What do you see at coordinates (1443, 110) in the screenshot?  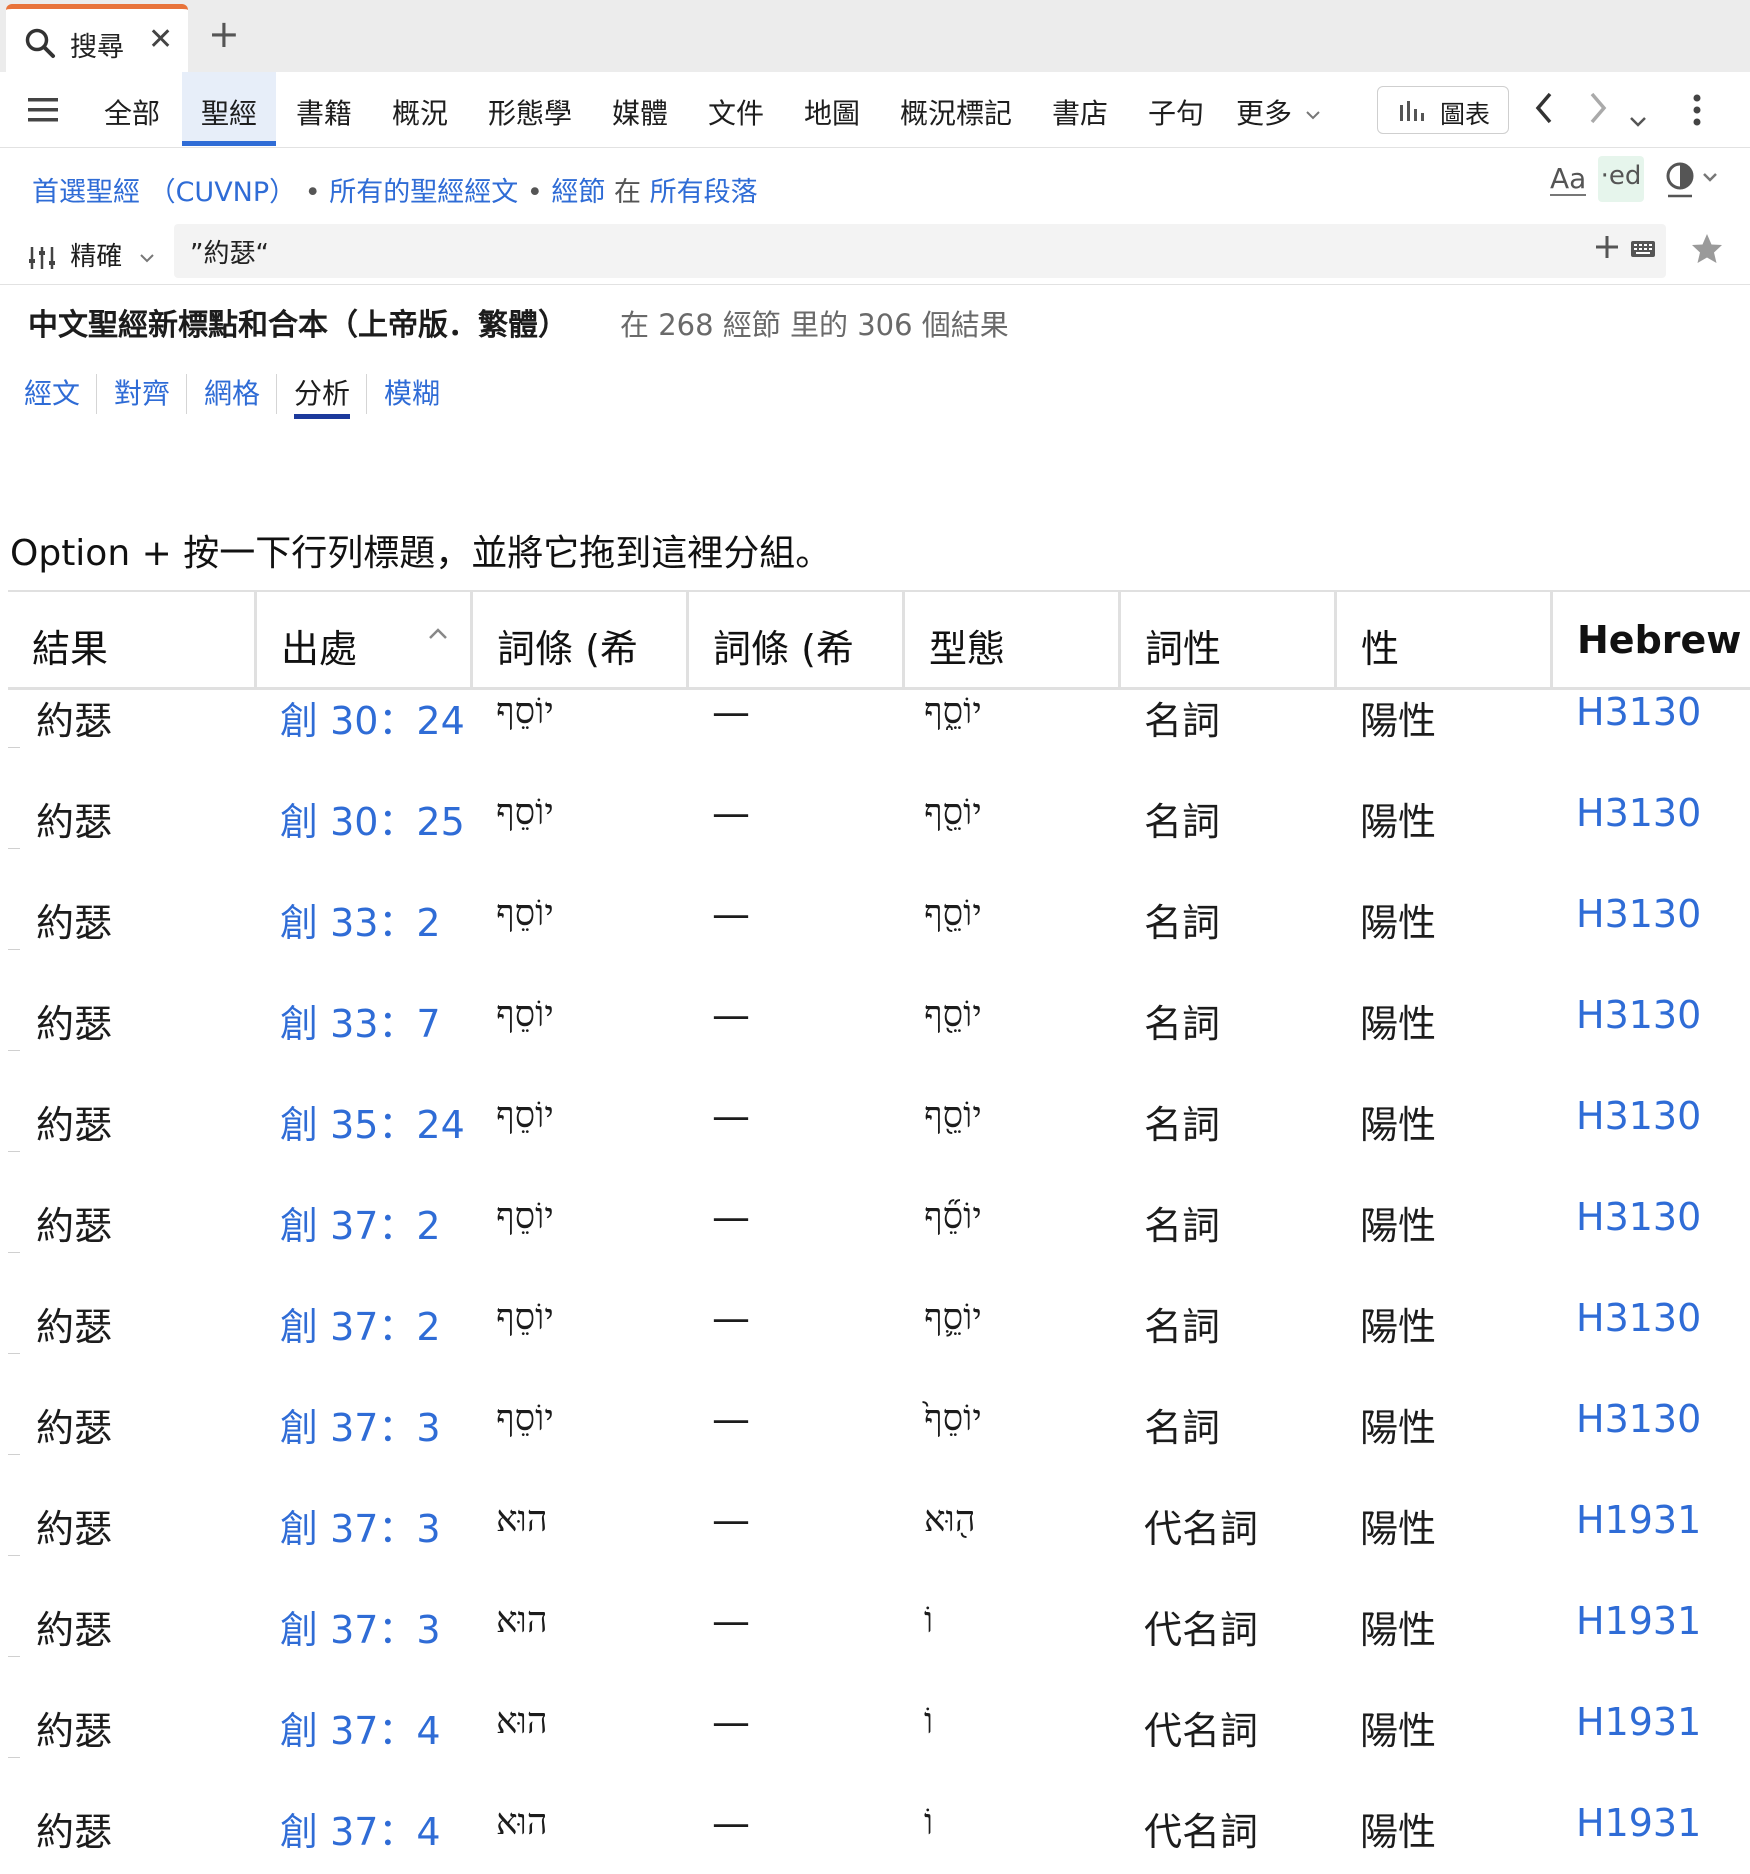 I see `chart-button: 圖表` at bounding box center [1443, 110].